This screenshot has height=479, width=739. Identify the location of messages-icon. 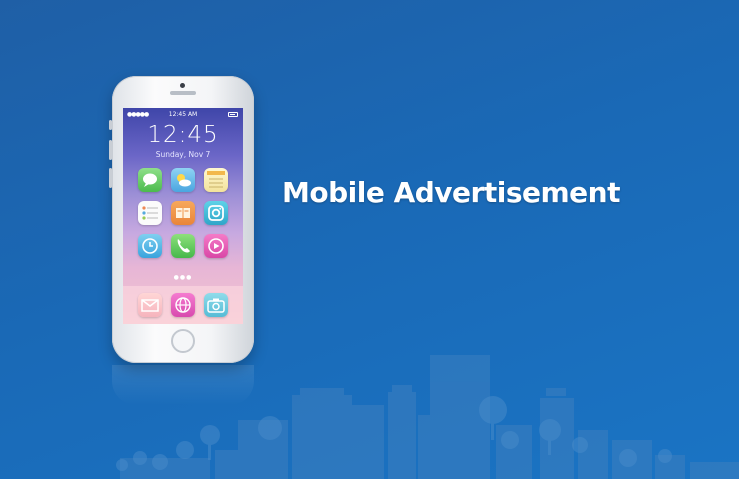
(150, 180).